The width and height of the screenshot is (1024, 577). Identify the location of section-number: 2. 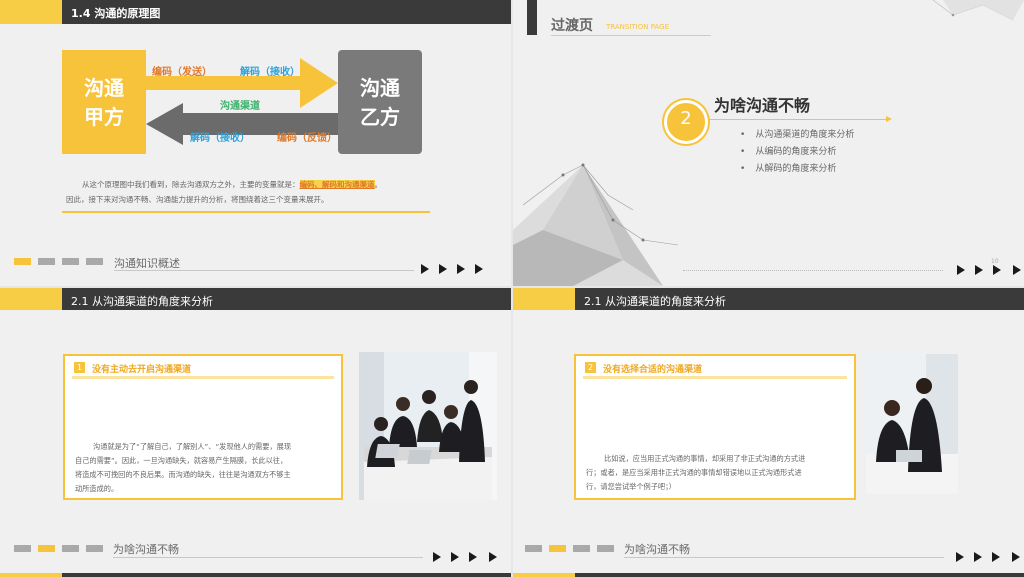
(686, 118).